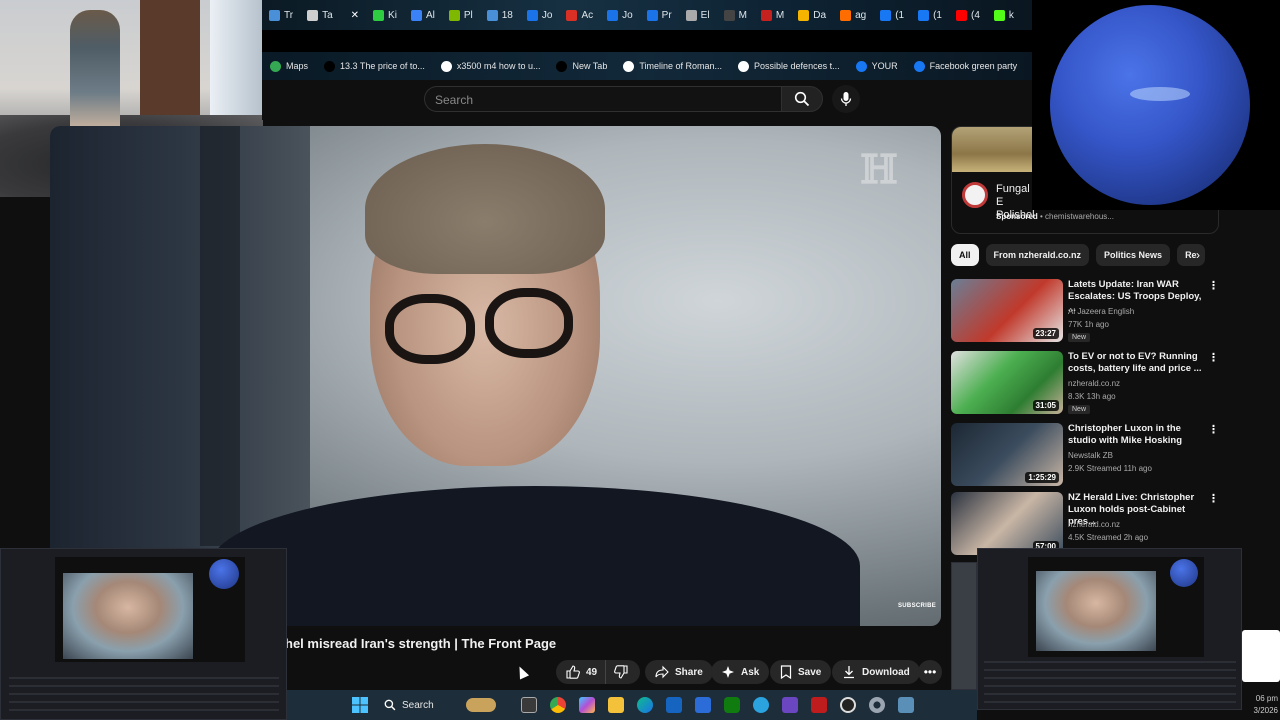  Describe the element at coordinates (1133, 255) in the screenshot. I see `filter-chip: Politics News` at that location.